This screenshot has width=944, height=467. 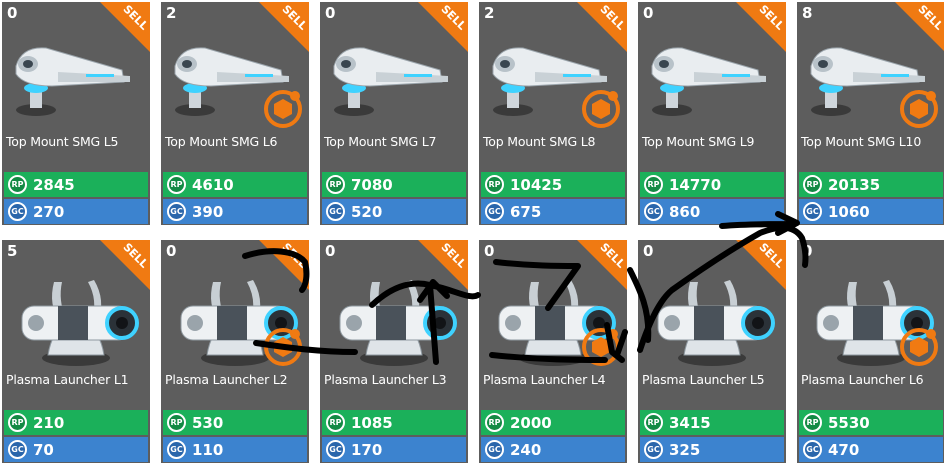 I want to click on gc-price: 110, so click(x=208, y=449).